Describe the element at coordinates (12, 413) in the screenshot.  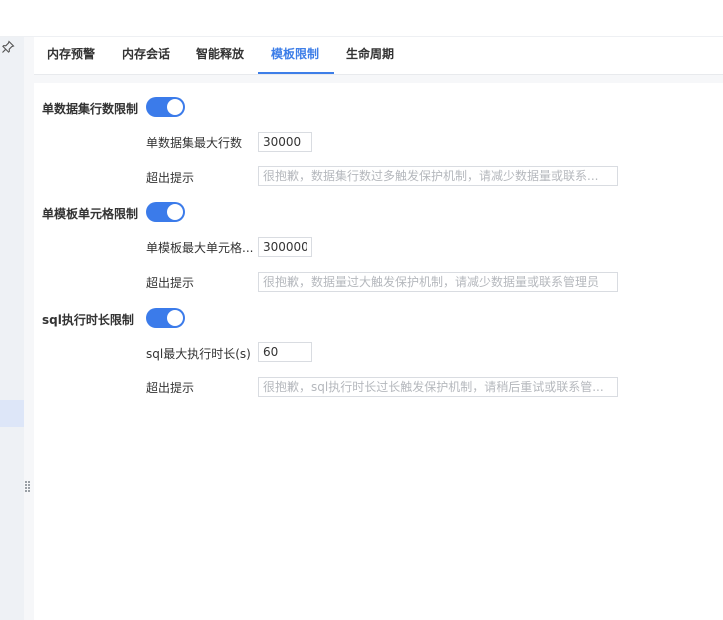
I see `sidebar-item-active` at that location.